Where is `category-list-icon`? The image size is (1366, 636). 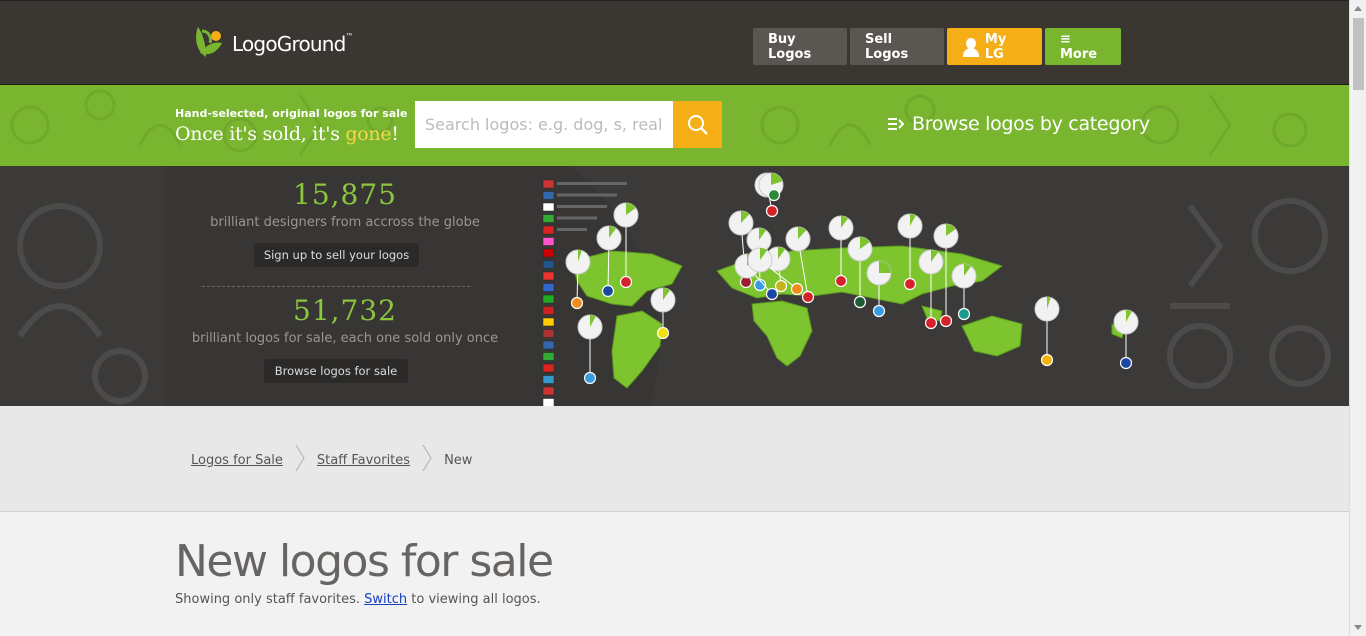
category-list-icon is located at coordinates (896, 124).